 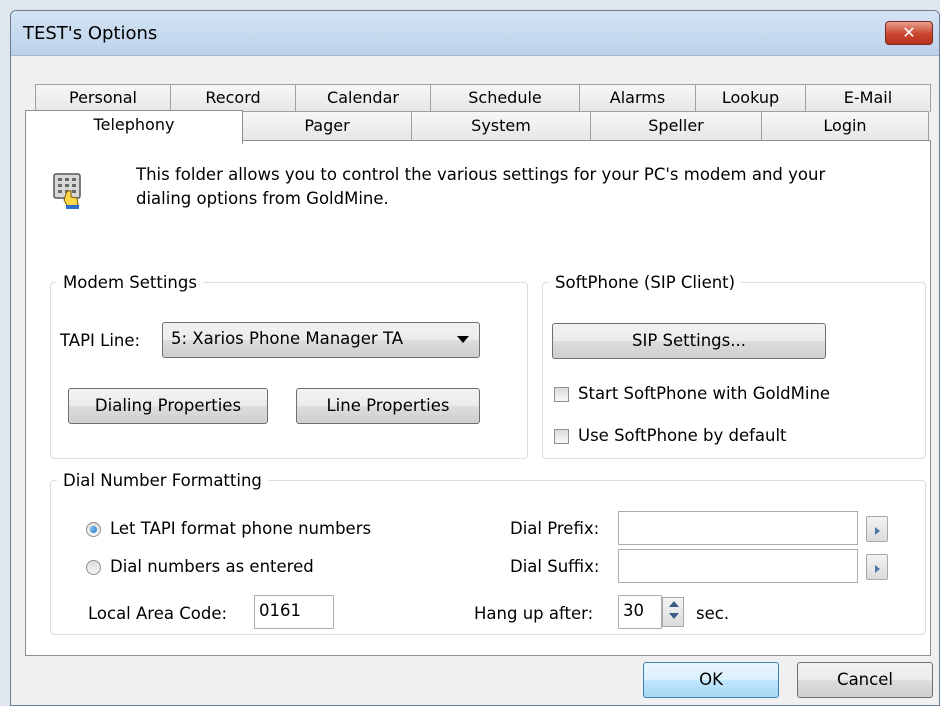 I want to click on hang-up-after-input: 30, so click(x=640, y=612).